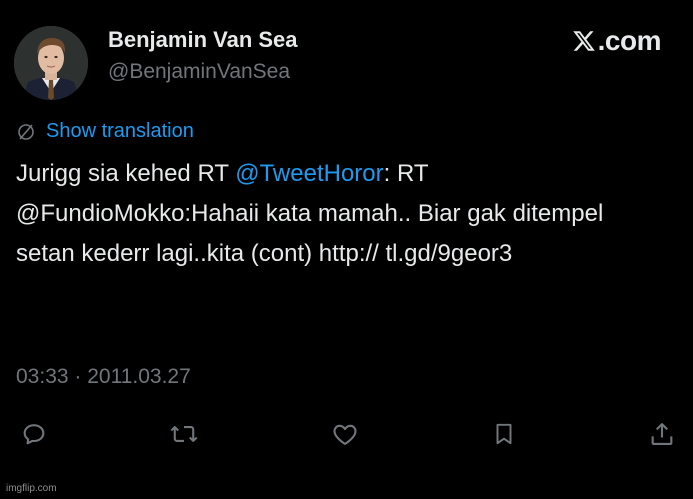 The image size is (693, 499). I want to click on bookmark-icon, so click(504, 434).